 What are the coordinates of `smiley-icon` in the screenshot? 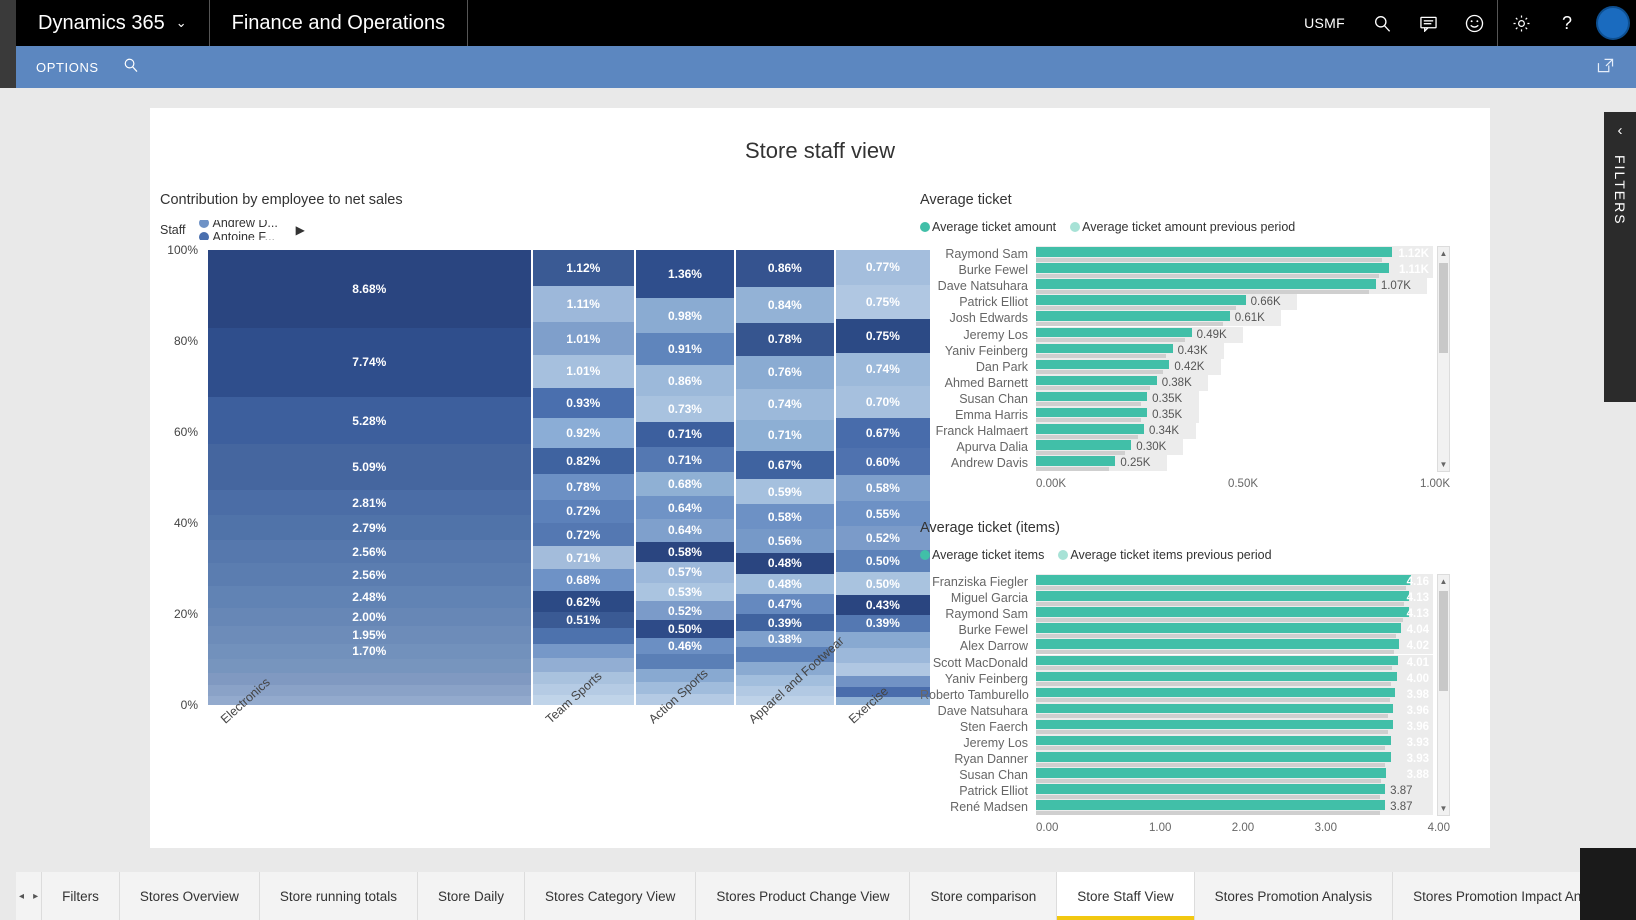 It's located at (1474, 23).